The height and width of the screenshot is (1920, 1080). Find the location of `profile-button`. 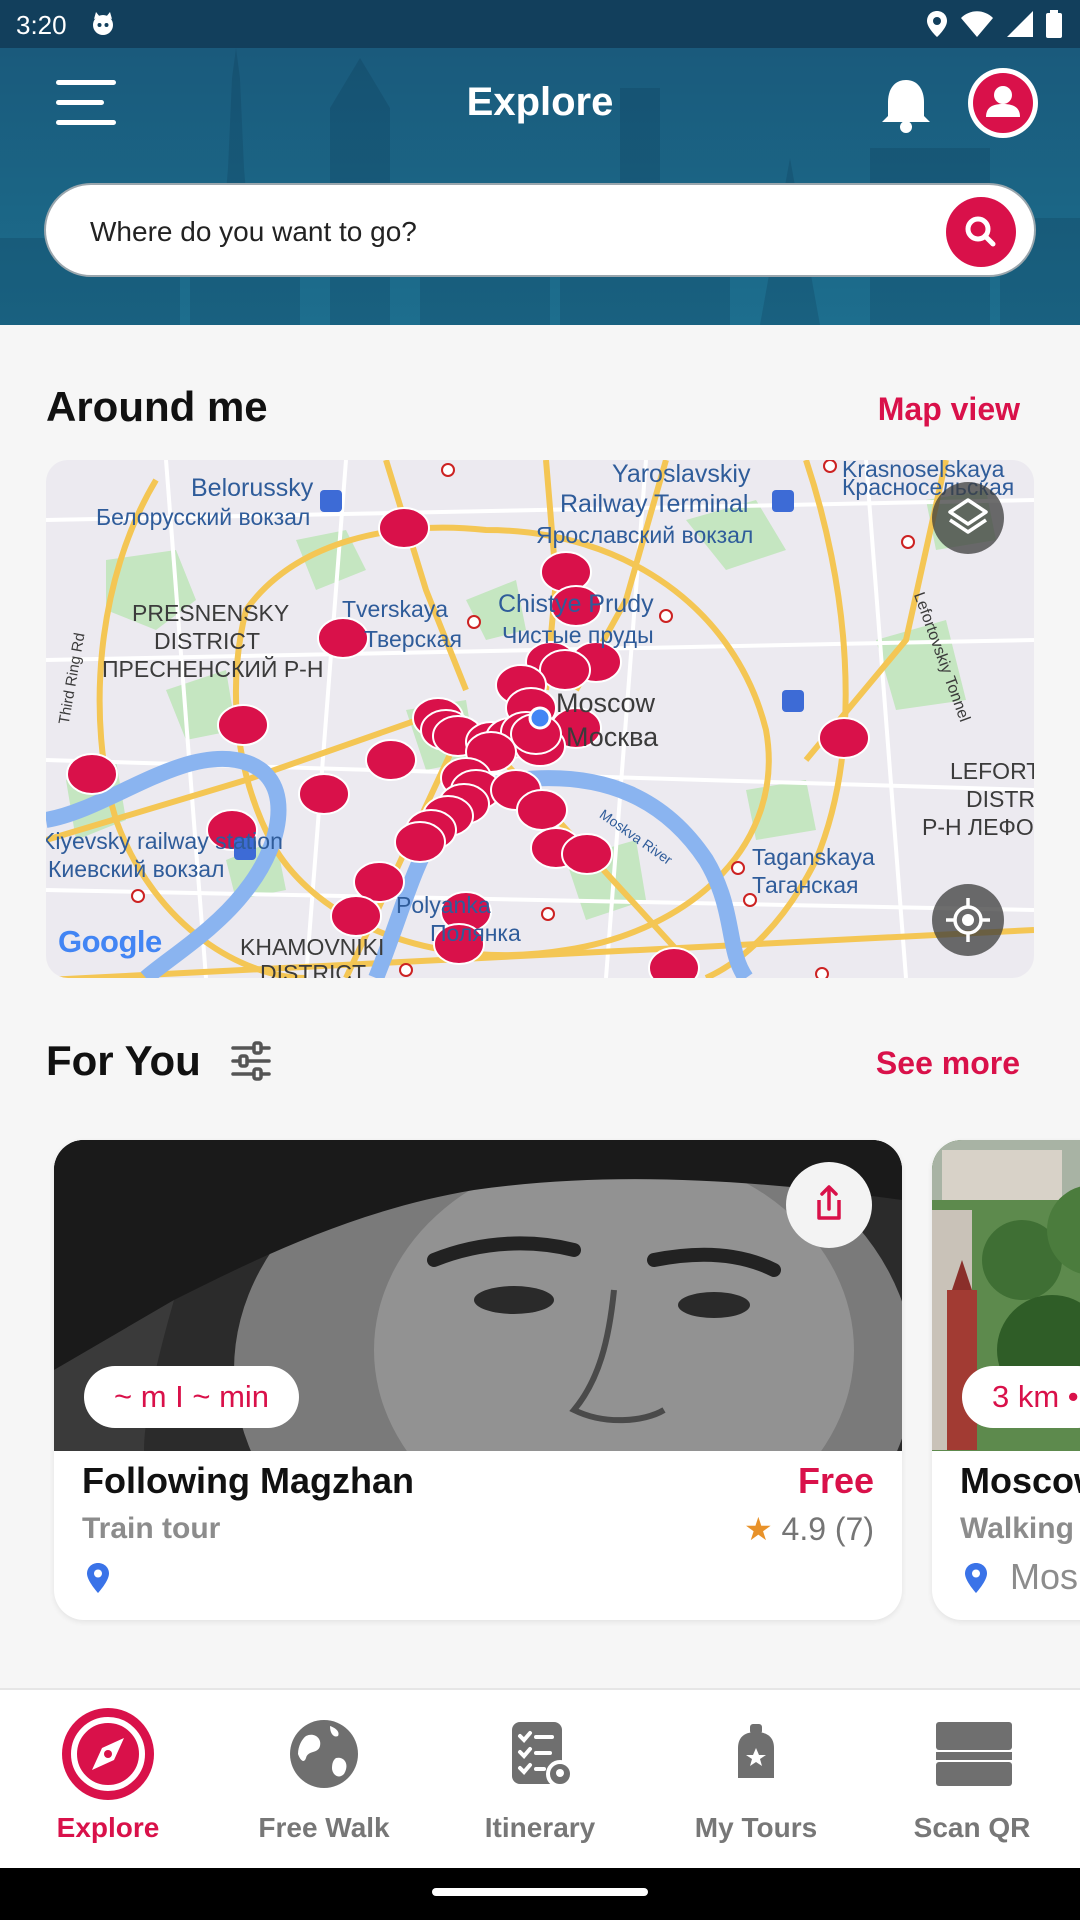

profile-button is located at coordinates (1003, 103).